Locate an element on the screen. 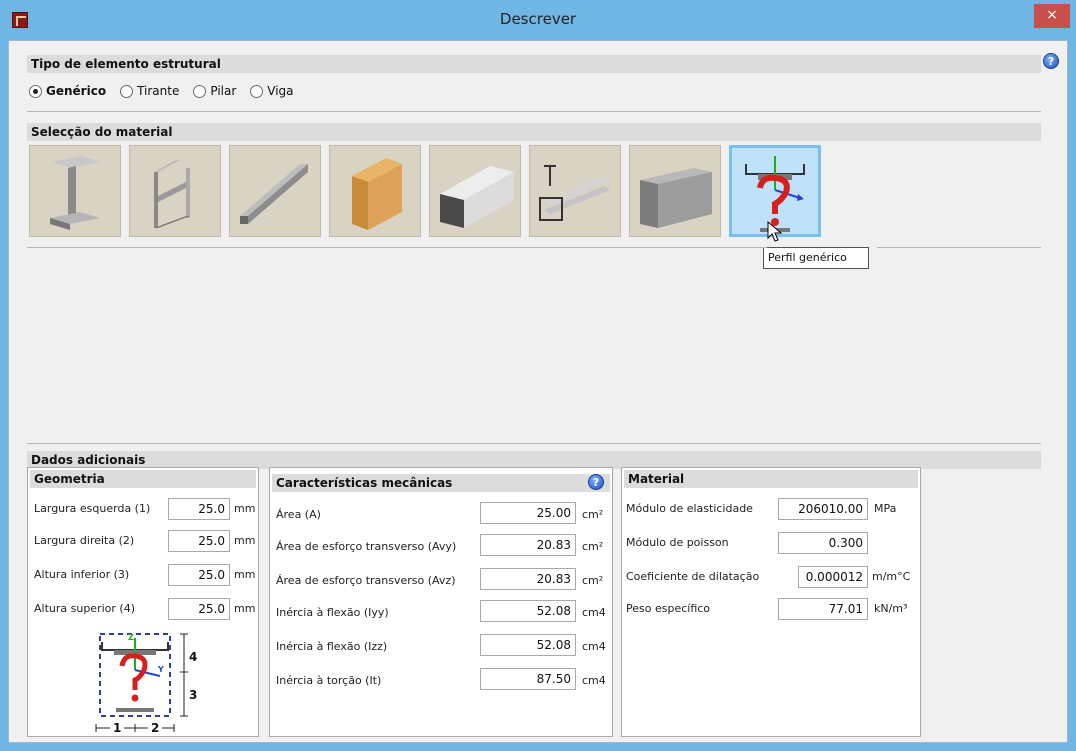 This screenshot has width=1076, height=751. dimension-label-4: 4 is located at coordinates (193, 657).